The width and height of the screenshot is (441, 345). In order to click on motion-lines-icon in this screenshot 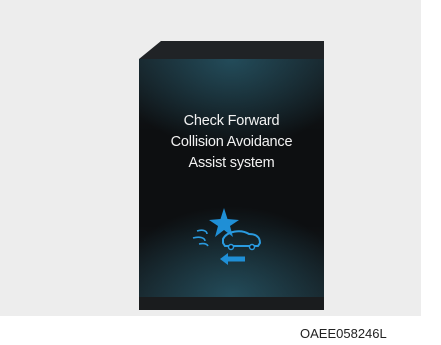, I will do `click(200, 238)`.